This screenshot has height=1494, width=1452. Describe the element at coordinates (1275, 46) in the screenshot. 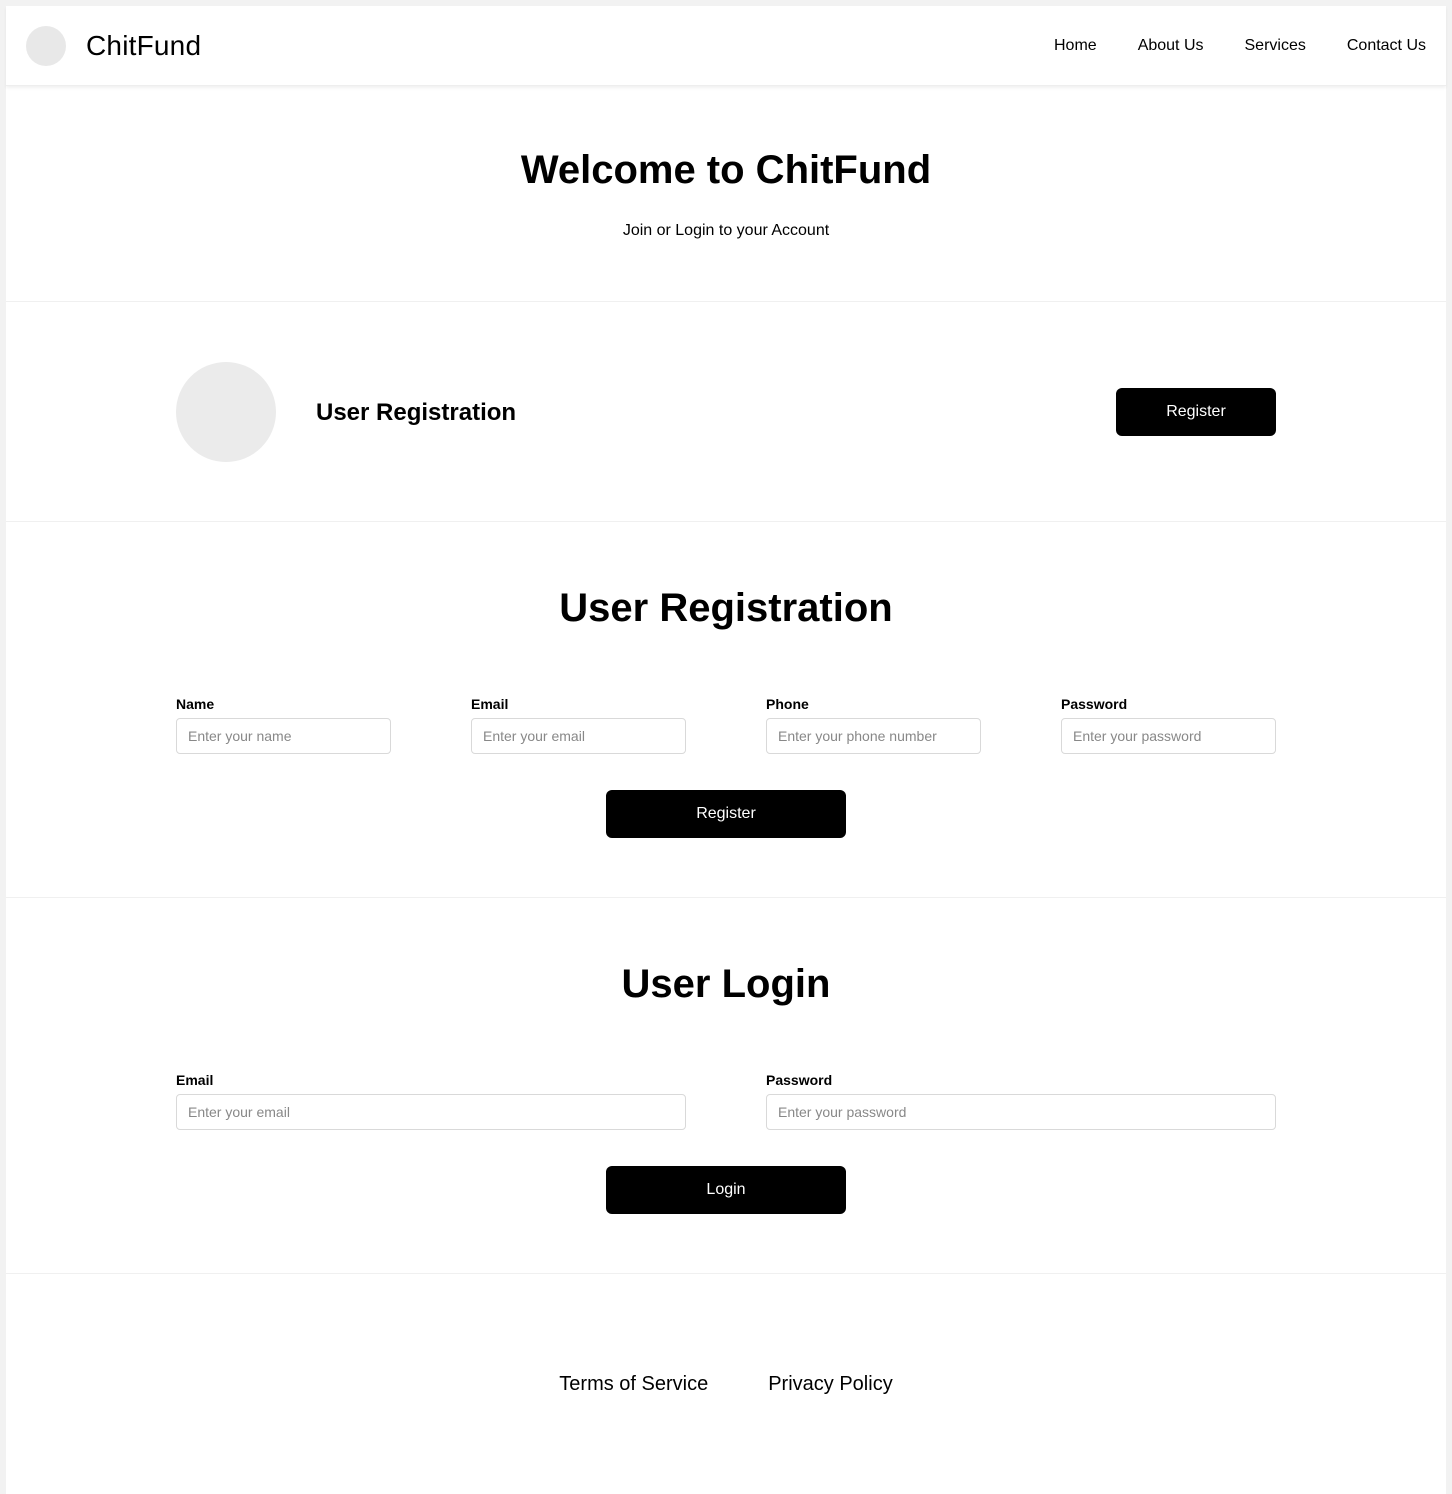

I see `nav-services: Services` at that location.